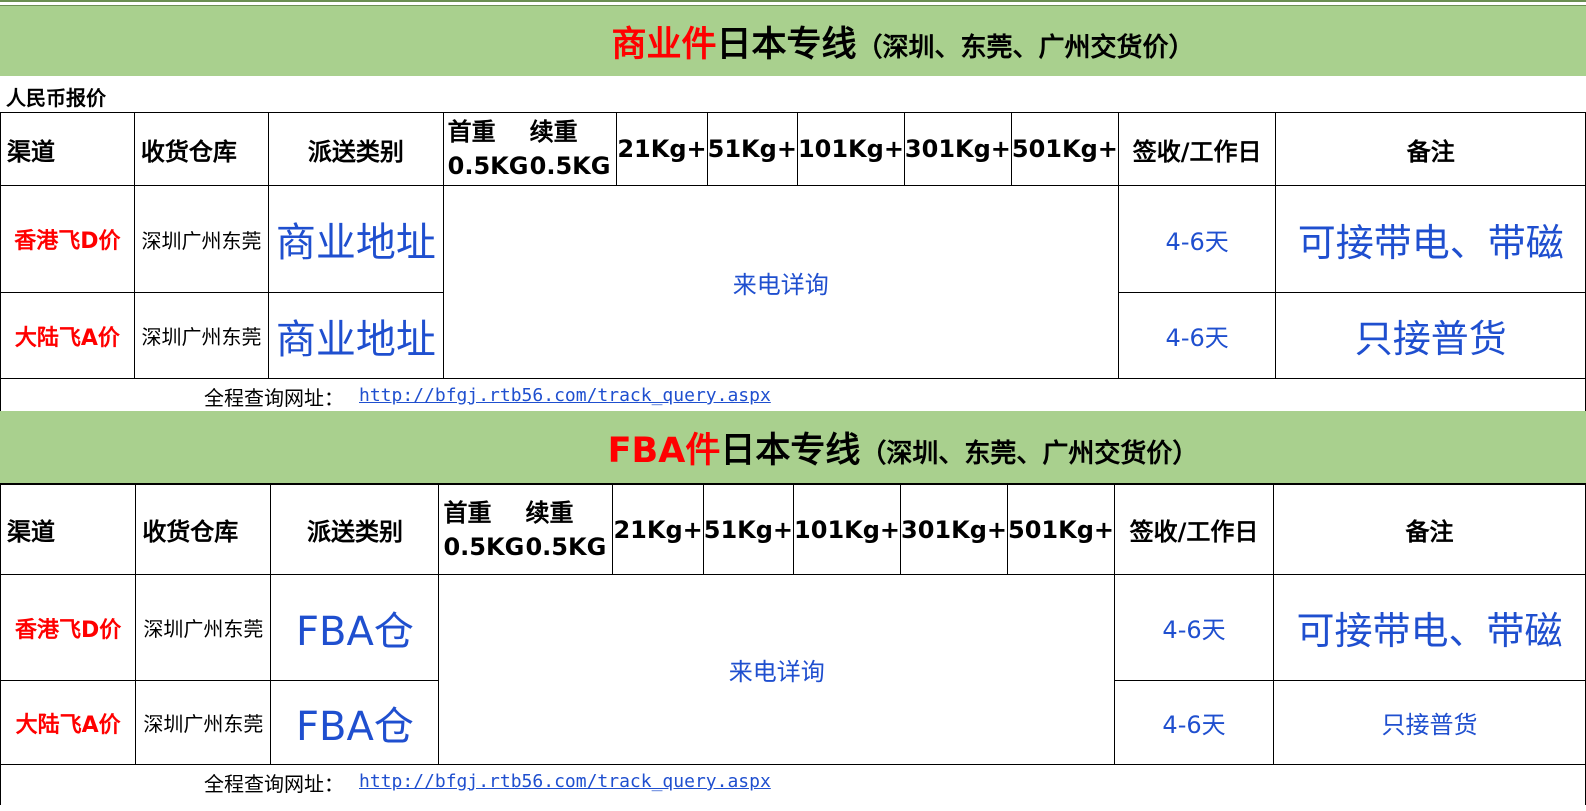 The image size is (1586, 811). What do you see at coordinates (56, 98) in the screenshot?
I see `currency-note: 人民币报价` at bounding box center [56, 98].